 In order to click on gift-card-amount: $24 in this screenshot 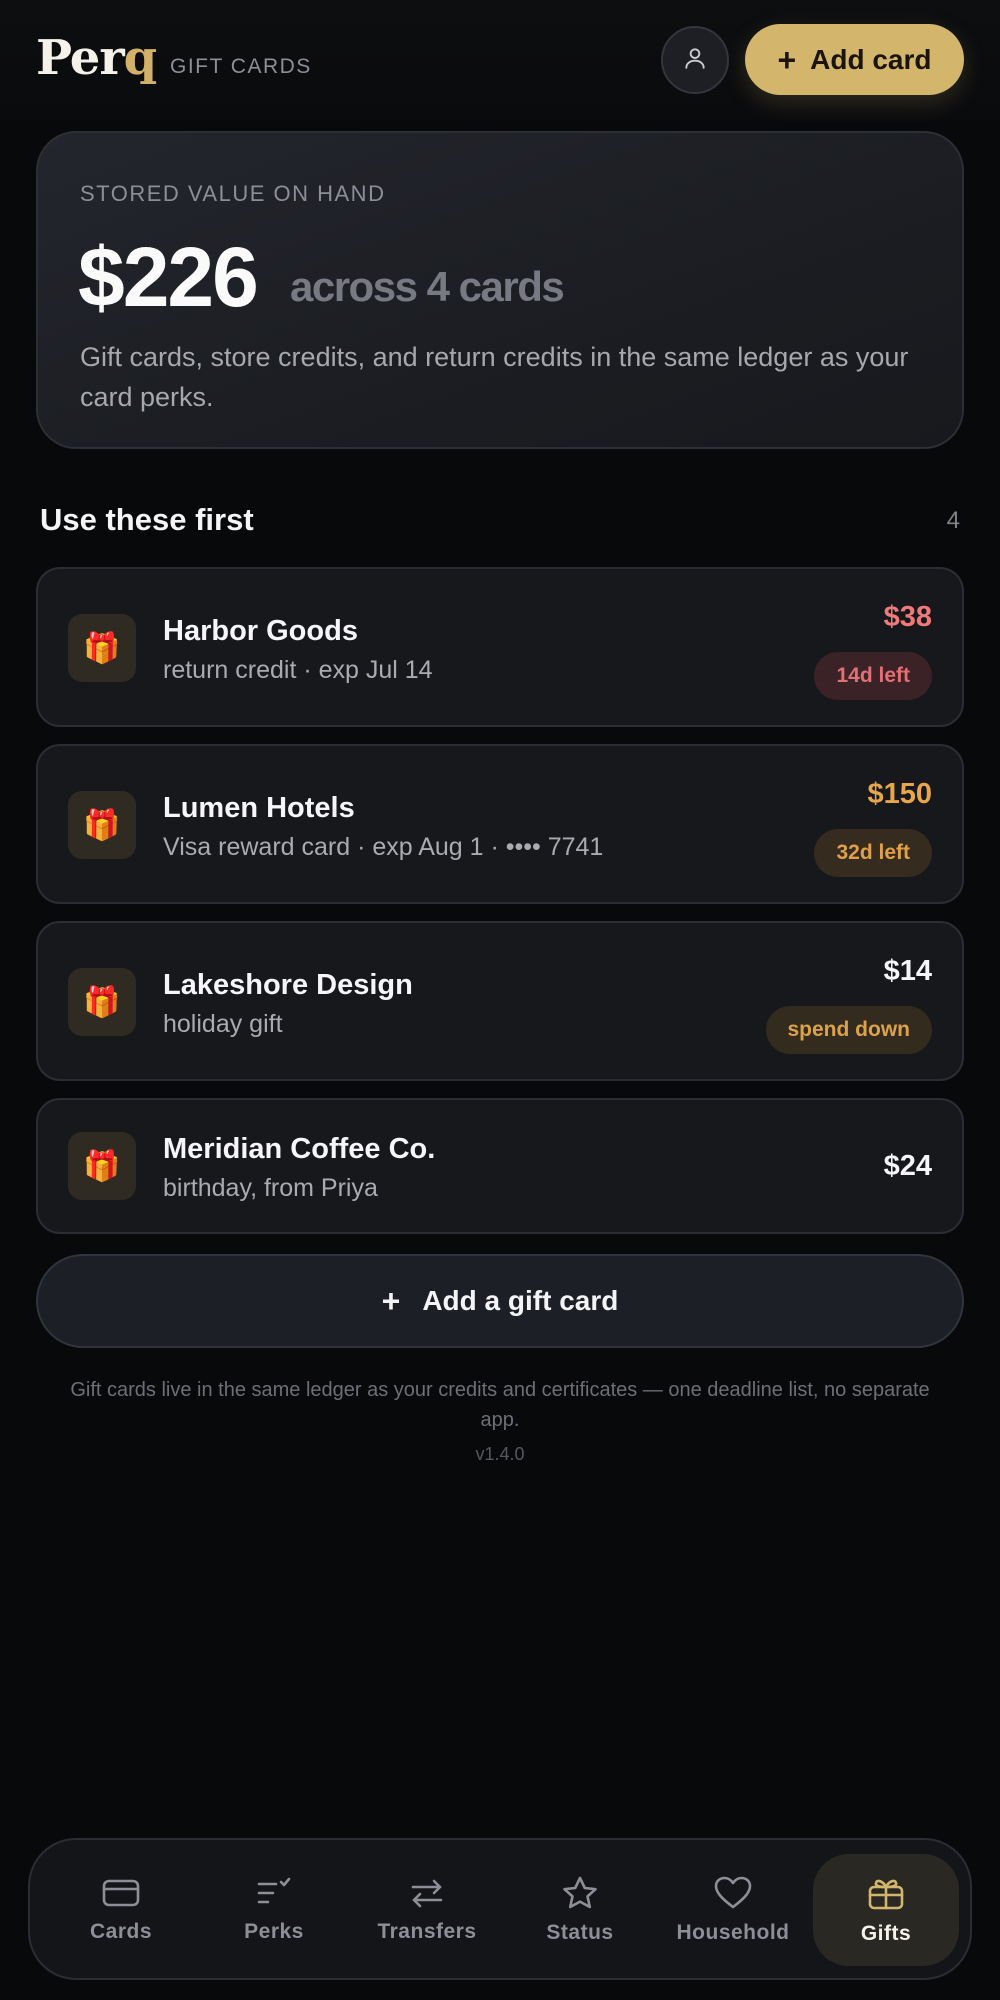, I will do `click(907, 1166)`.